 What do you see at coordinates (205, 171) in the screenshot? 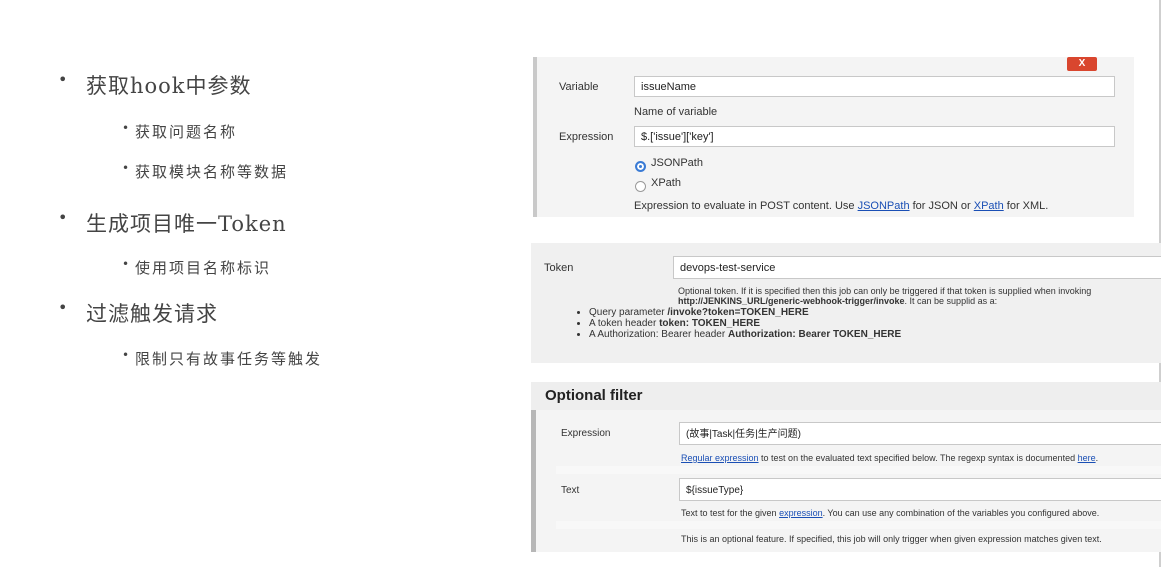
I see `bullet-module-name: 获取模块名称等数据` at bounding box center [205, 171].